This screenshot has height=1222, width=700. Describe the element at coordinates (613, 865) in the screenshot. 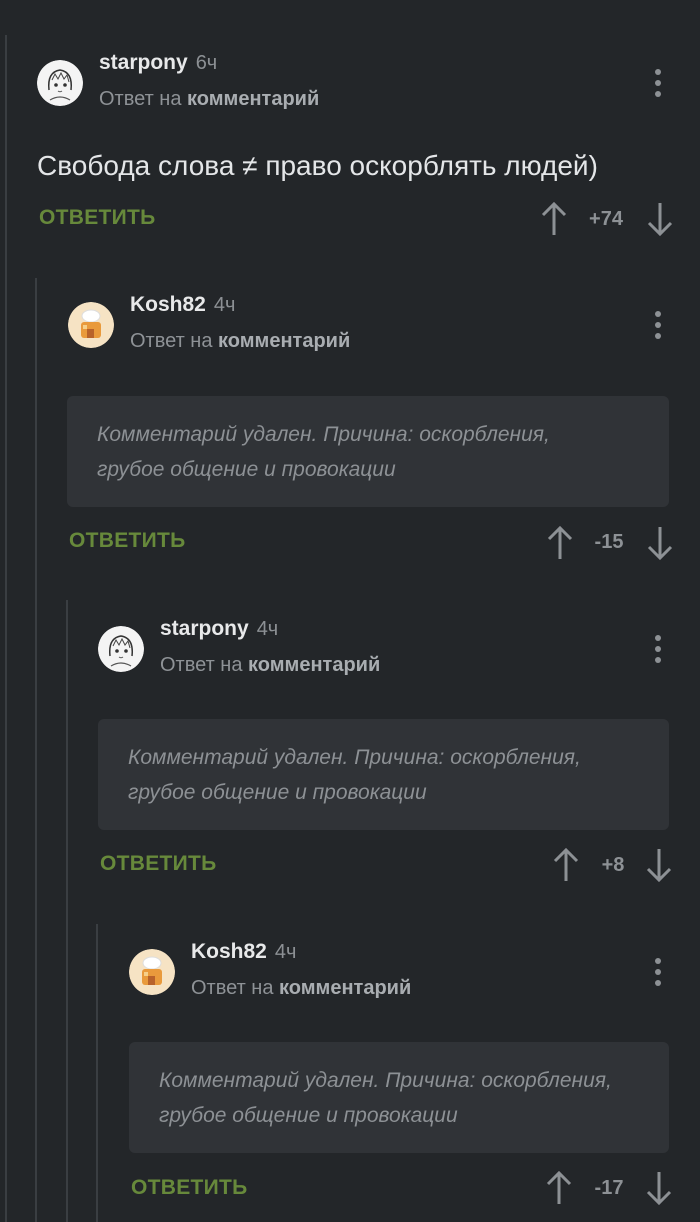

I see `comment-score: +8` at that location.